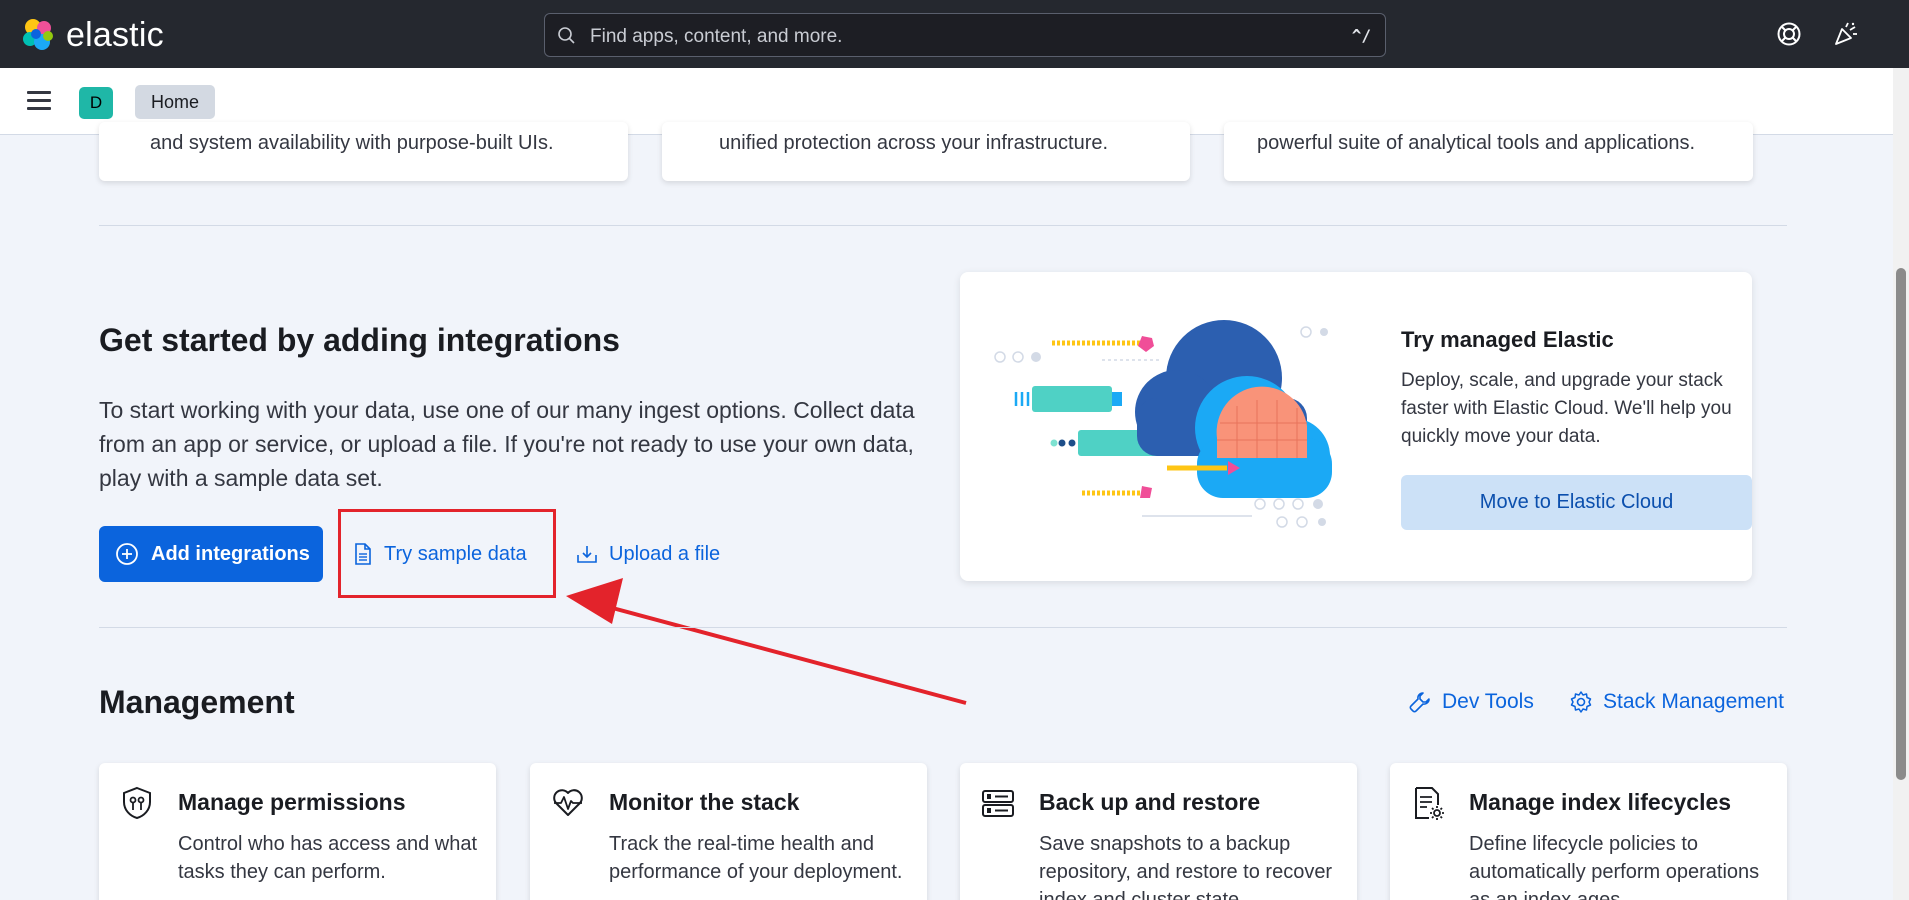  Describe the element at coordinates (292, 802) in the screenshot. I see `card-title: Manage permissions` at that location.